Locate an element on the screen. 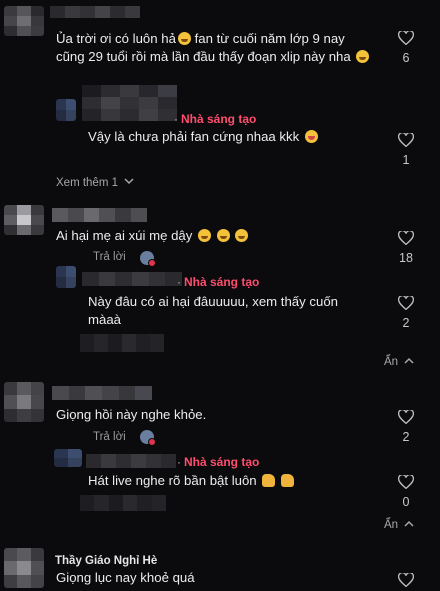  comment-text: Giọng hồi này nghe khỏe. is located at coordinates (131, 414).